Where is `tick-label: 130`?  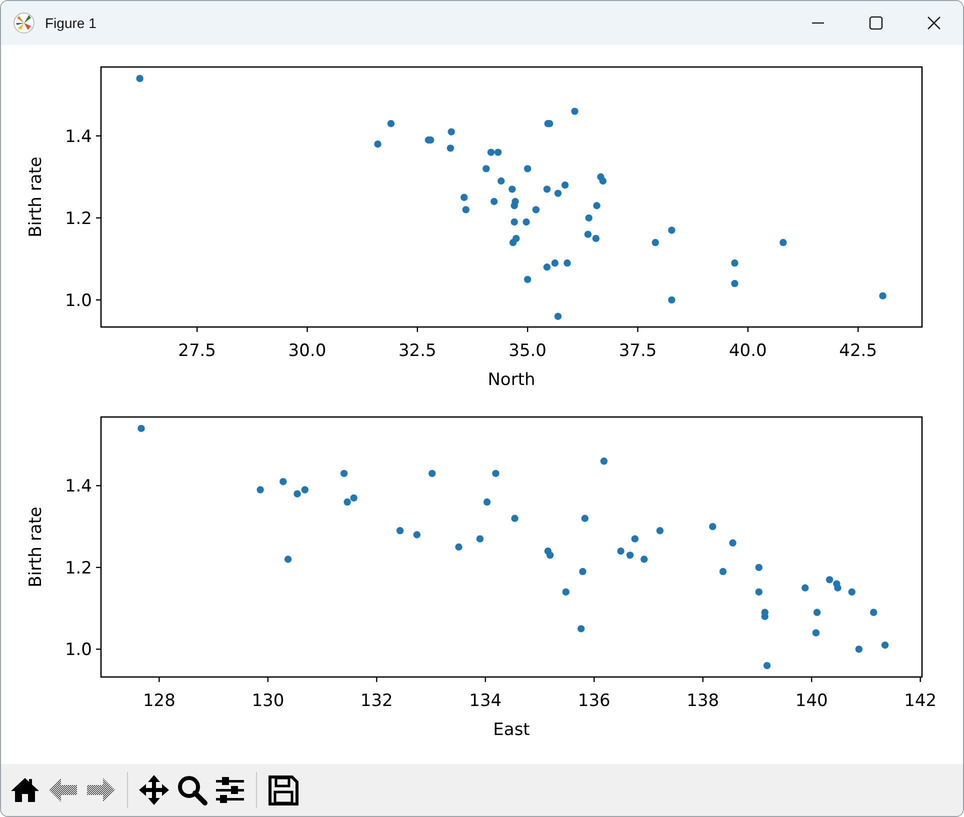
tick-label: 130 is located at coordinates (268, 701).